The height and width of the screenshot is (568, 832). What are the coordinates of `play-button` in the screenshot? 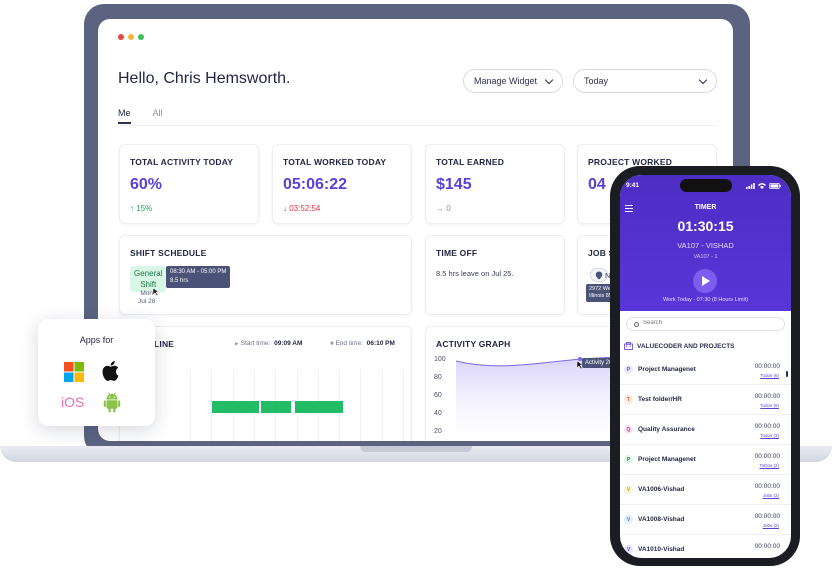 It's located at (705, 281).